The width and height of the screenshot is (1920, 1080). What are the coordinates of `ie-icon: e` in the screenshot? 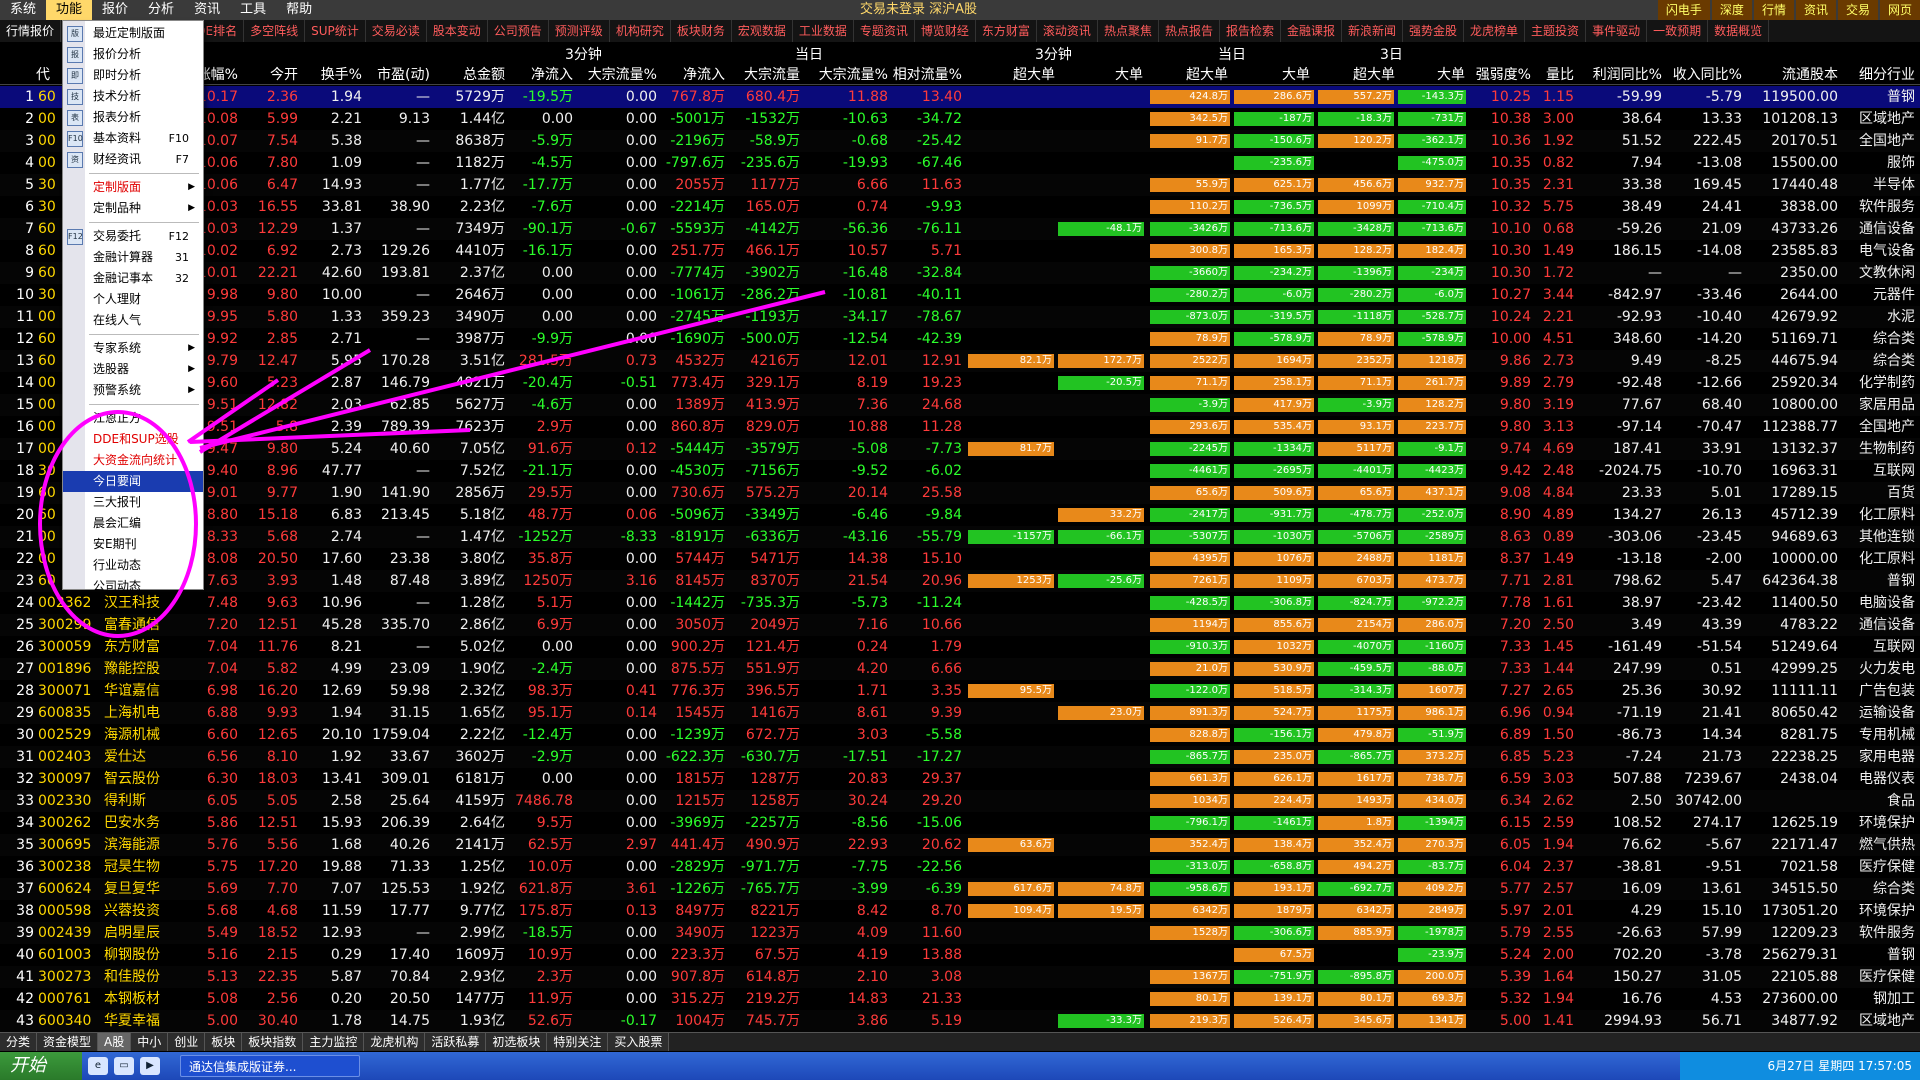 It's located at (98, 1066).